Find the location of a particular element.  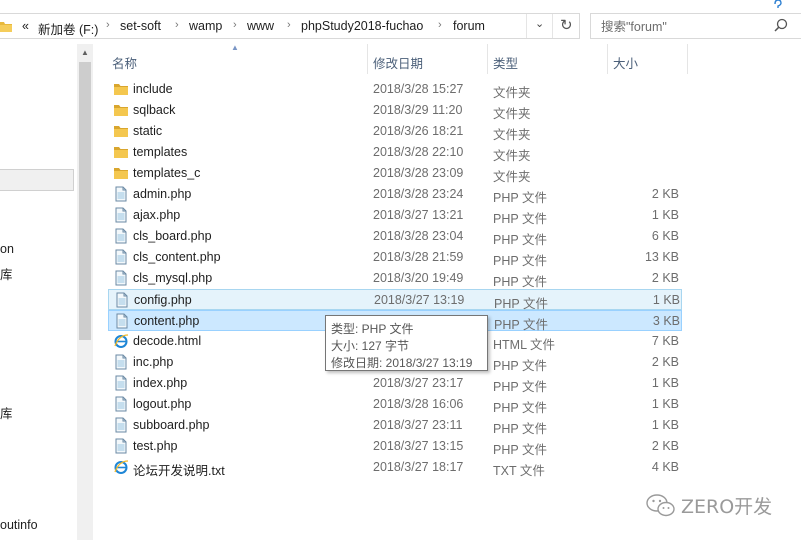

file-name: inc.php is located at coordinates (153, 362).